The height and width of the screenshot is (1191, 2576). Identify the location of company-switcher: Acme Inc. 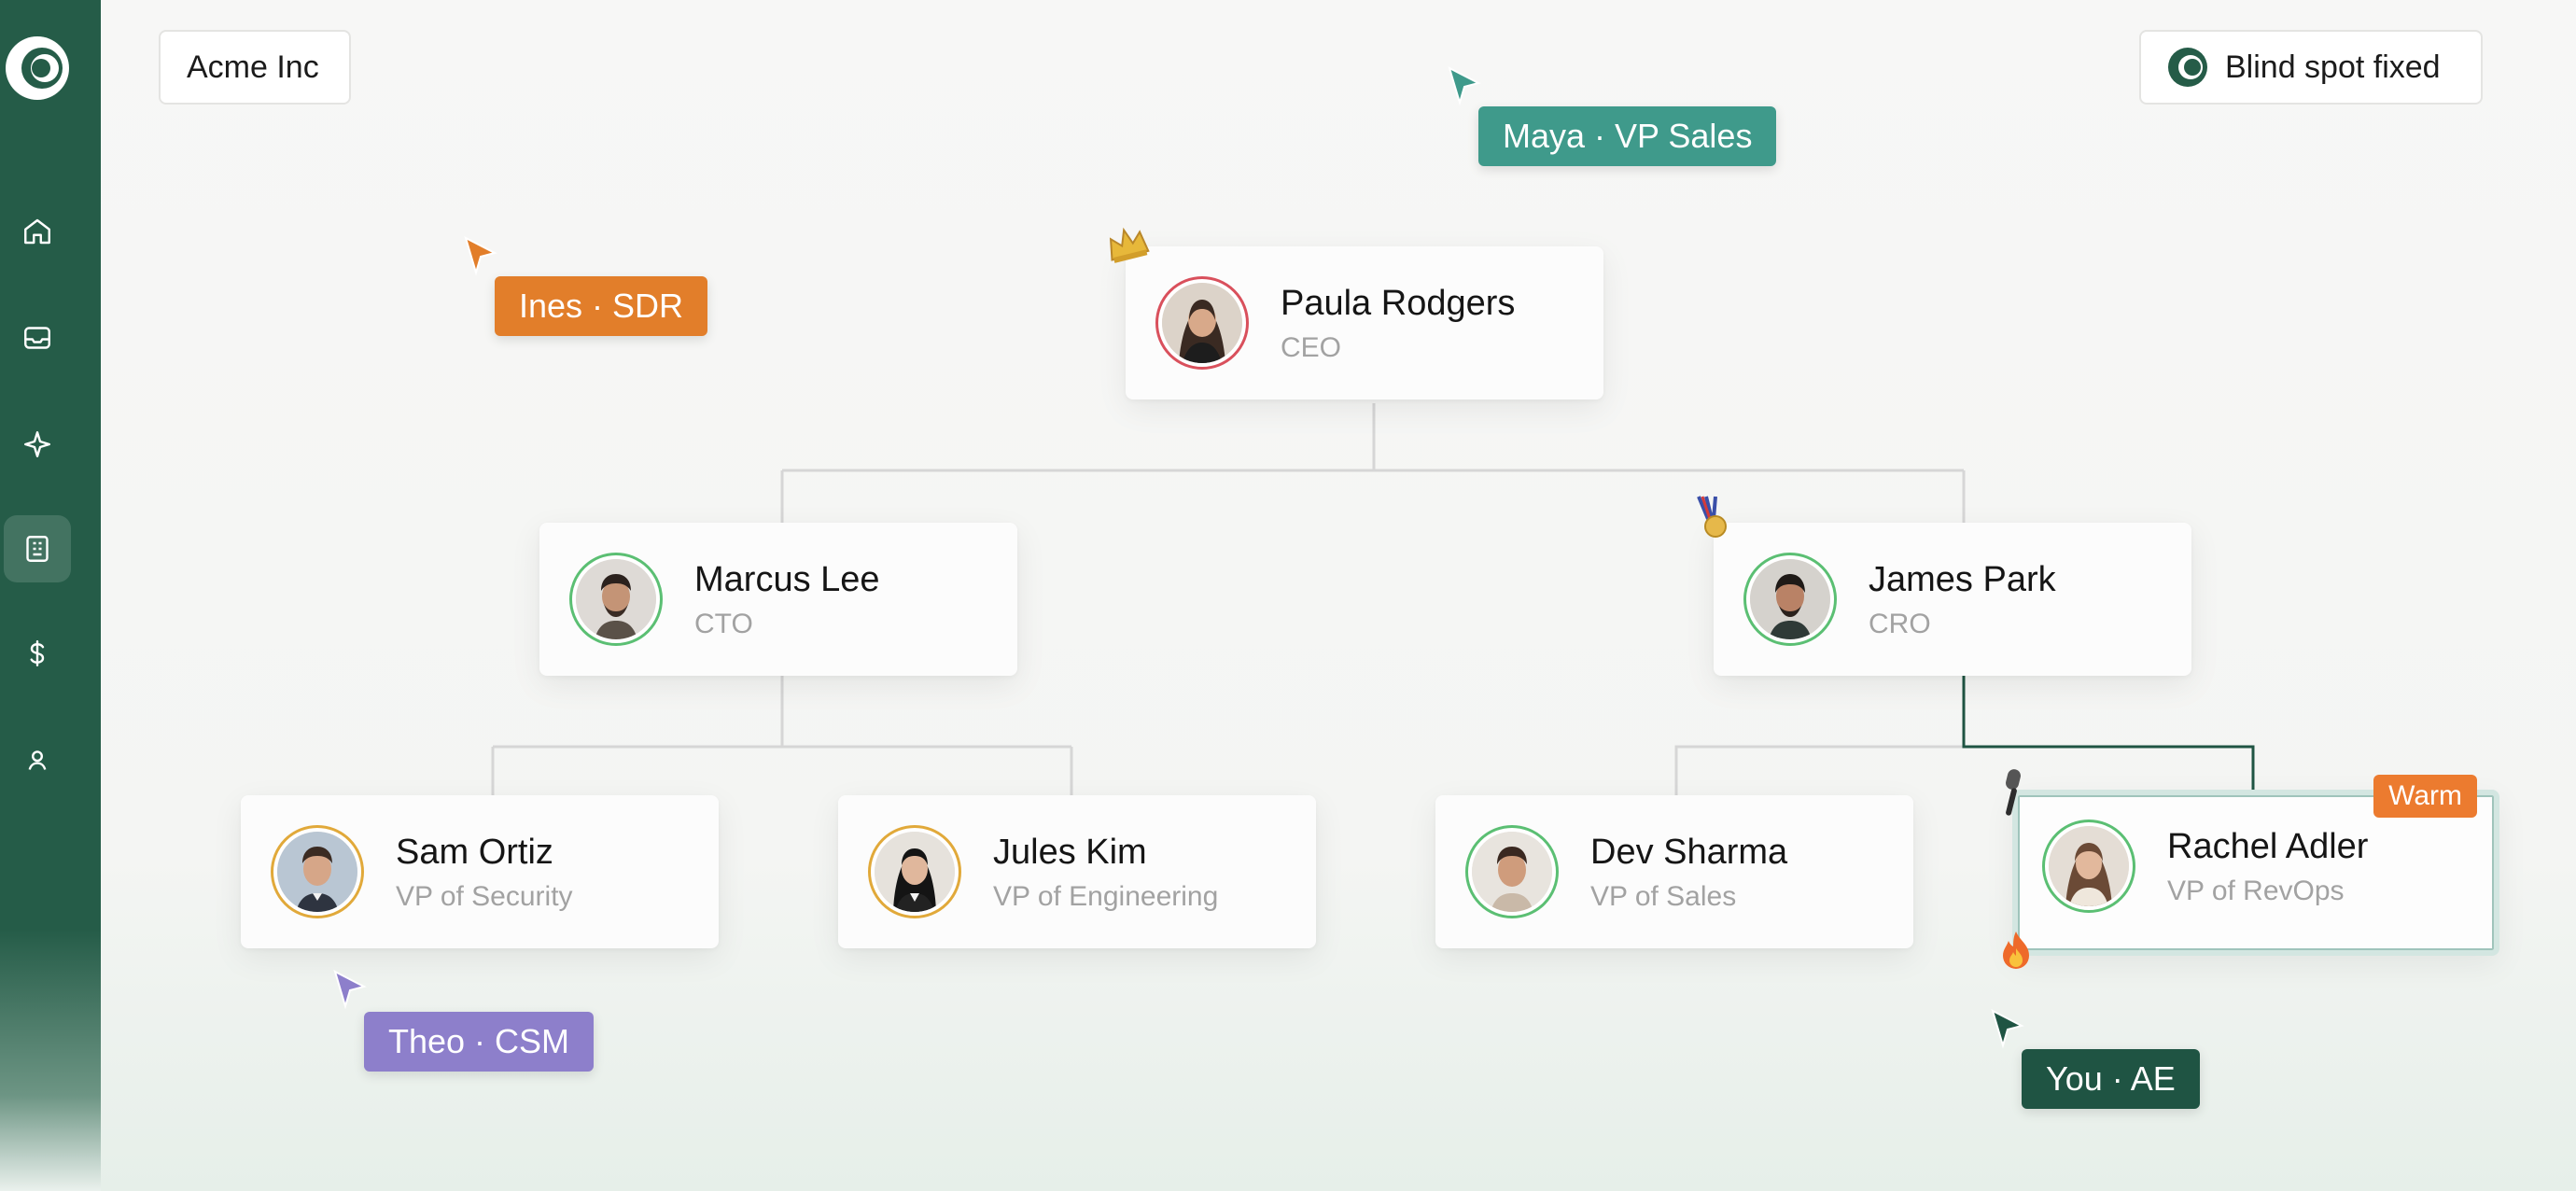
(255, 67).